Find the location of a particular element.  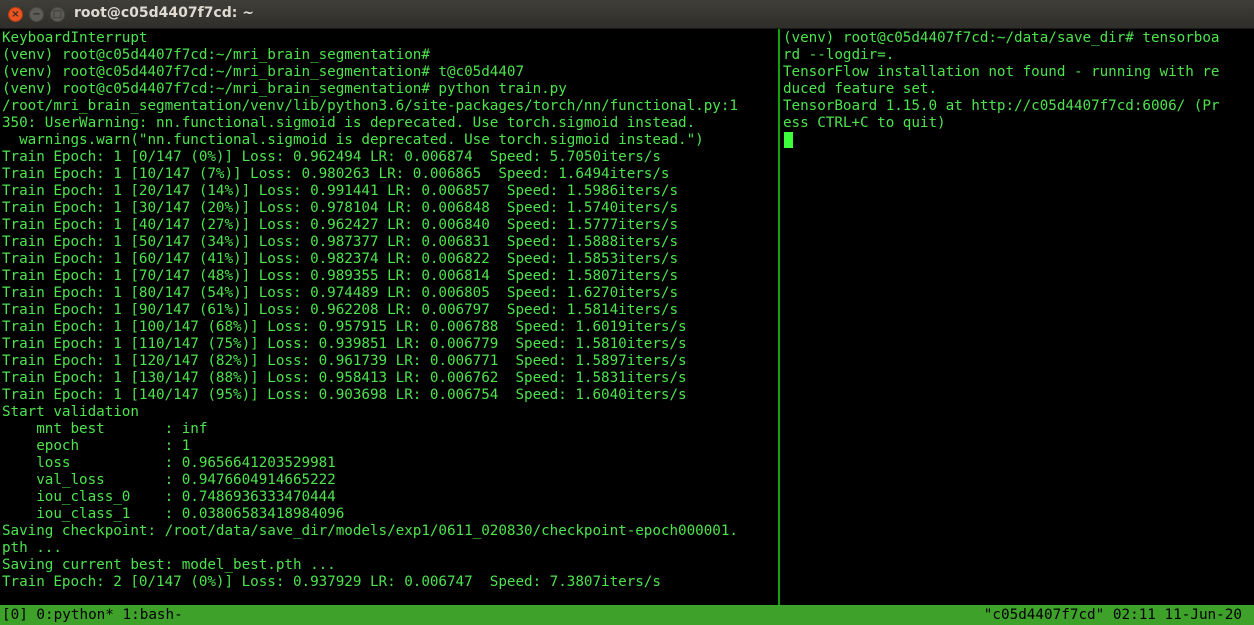

terminal-line: duced feature set. is located at coordinates (860, 89).